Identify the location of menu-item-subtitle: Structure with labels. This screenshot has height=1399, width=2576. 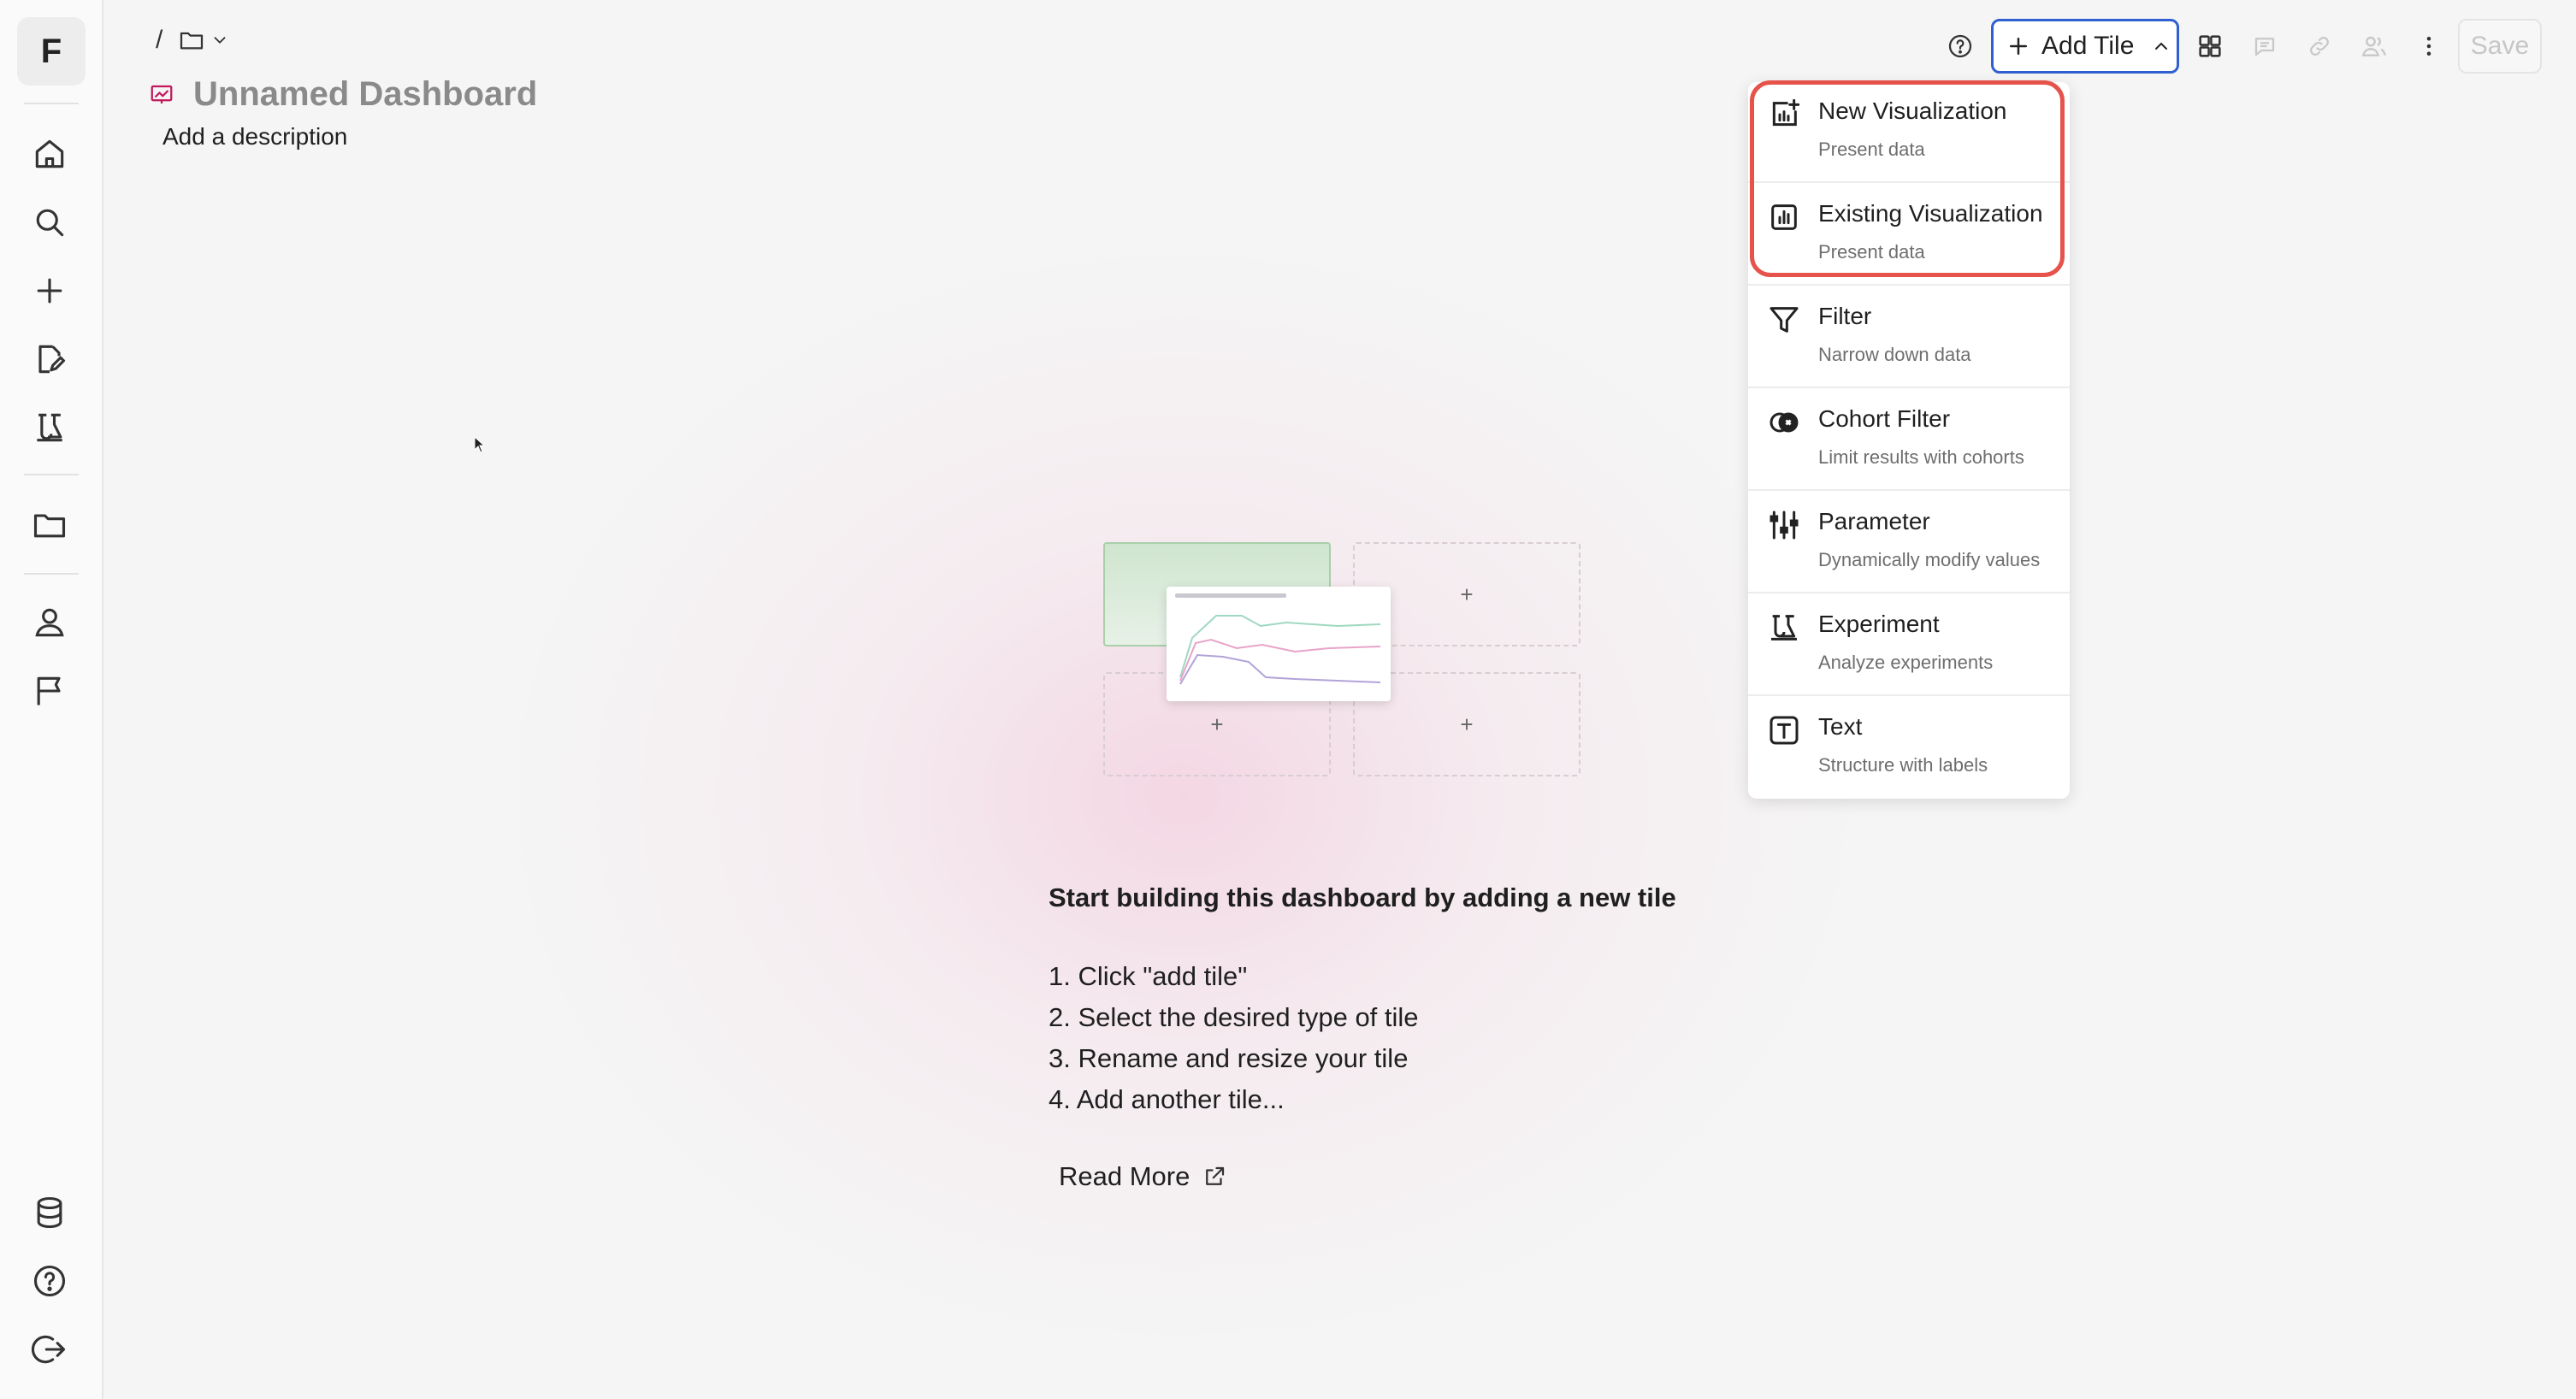
(1903, 765).